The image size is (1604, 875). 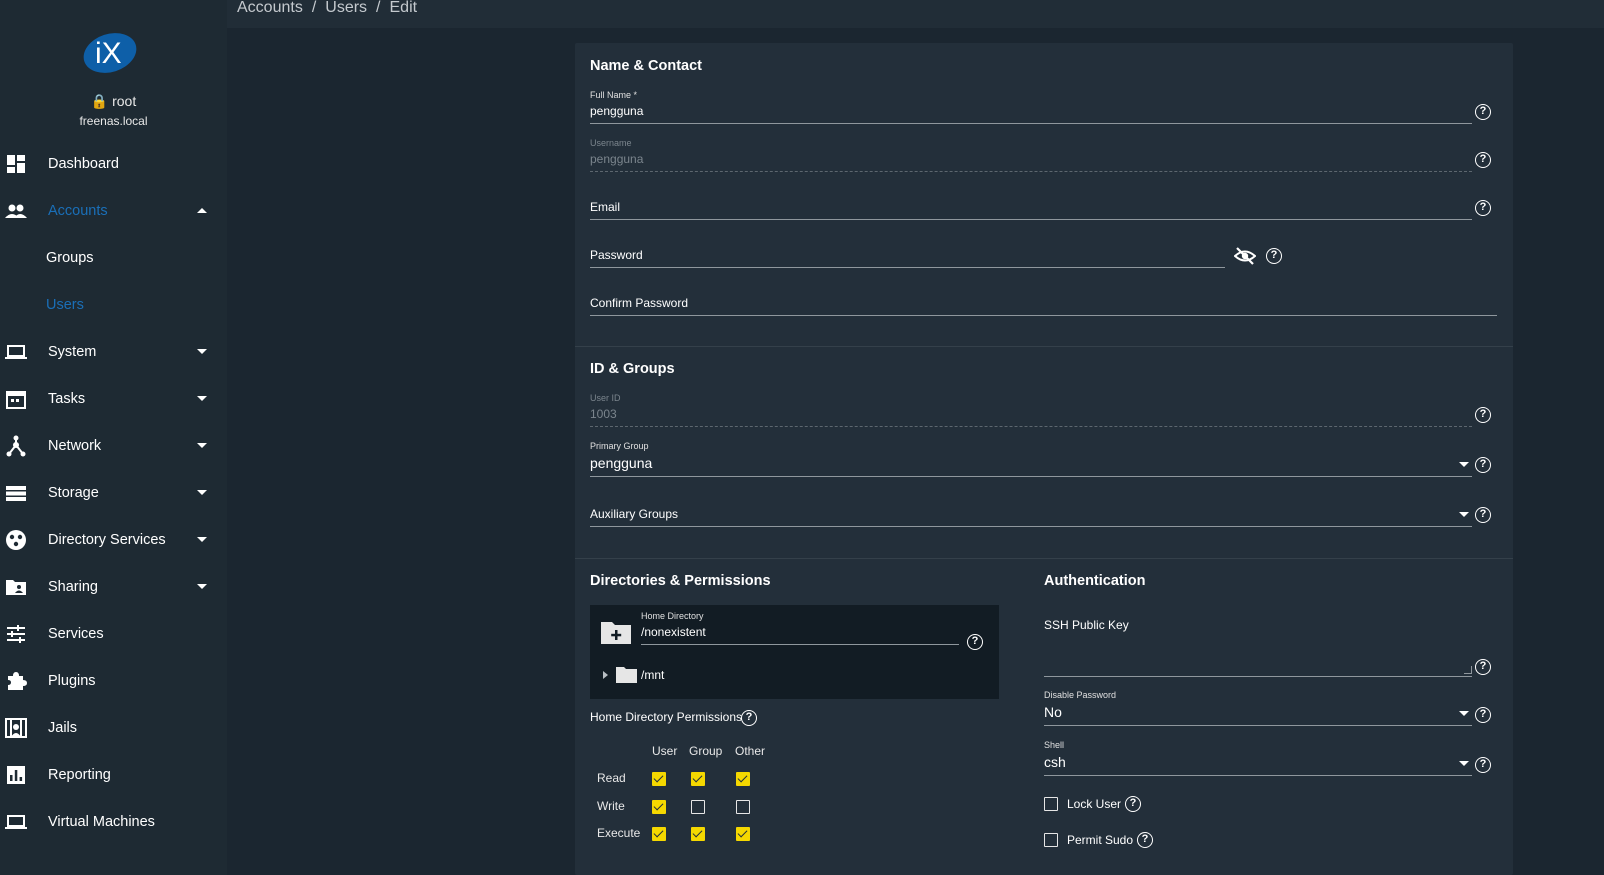 What do you see at coordinates (801, 628) in the screenshot?
I see `home-directory-field: Home Directory /nonexistent` at bounding box center [801, 628].